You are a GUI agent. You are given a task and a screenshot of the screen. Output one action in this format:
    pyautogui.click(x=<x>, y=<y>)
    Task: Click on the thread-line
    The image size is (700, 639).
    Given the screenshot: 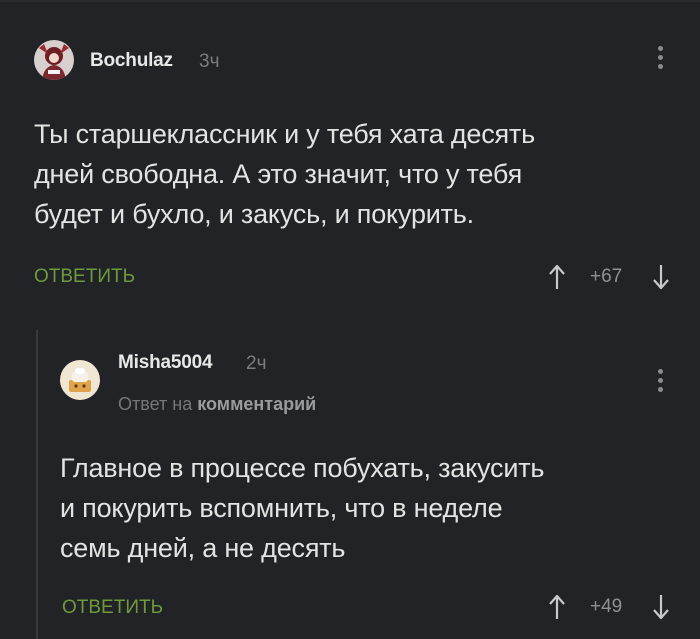 What is the action you would take?
    pyautogui.click(x=37, y=484)
    